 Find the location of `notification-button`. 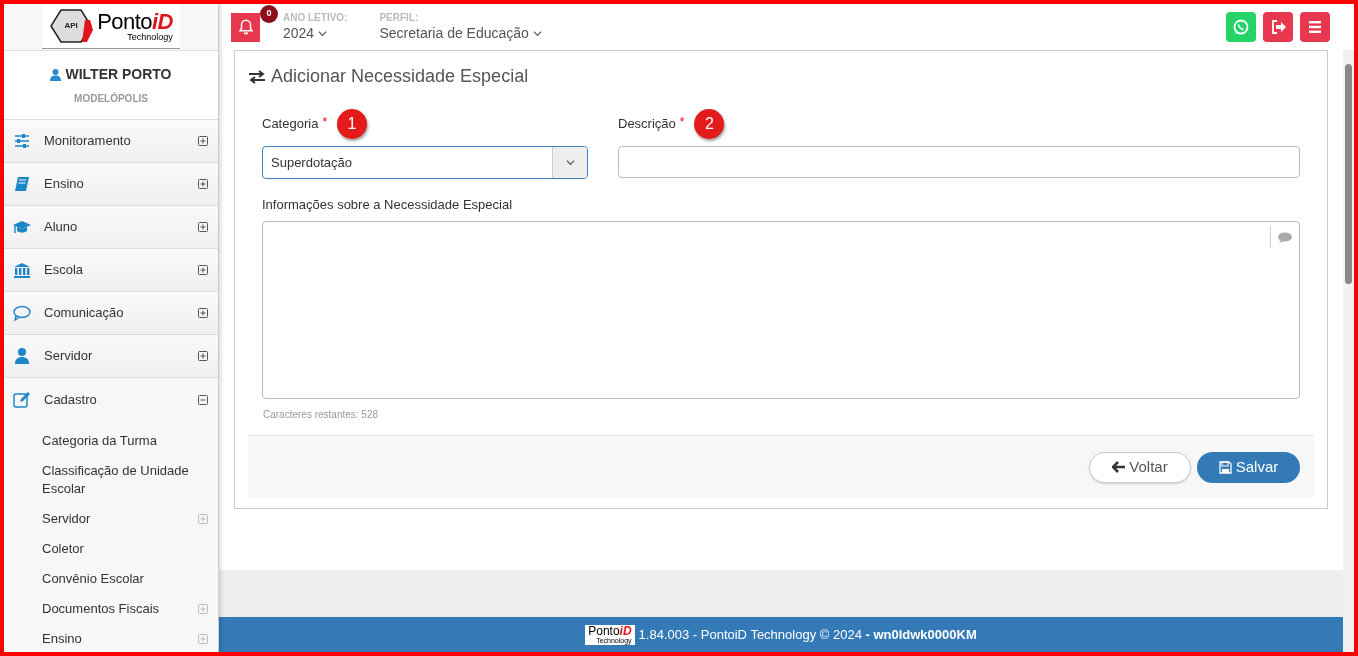

notification-button is located at coordinates (245, 27).